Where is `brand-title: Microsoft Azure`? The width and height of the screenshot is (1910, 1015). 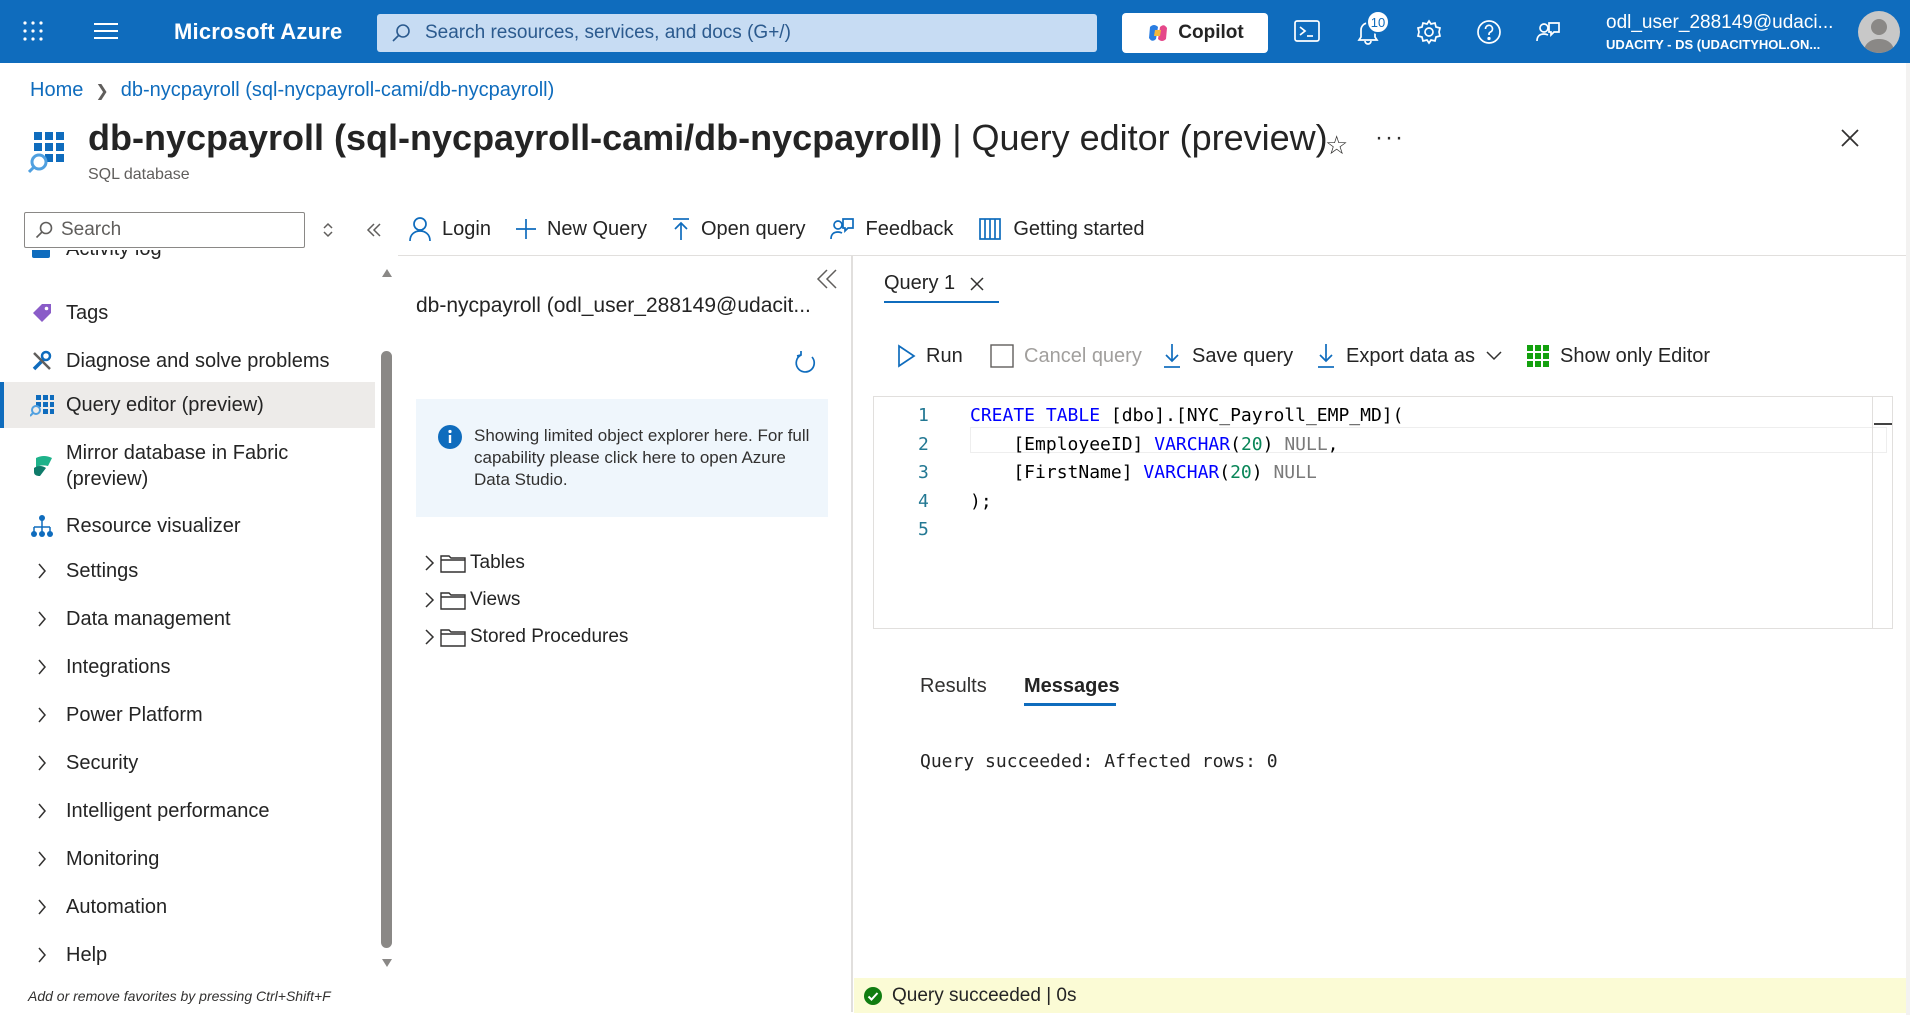
brand-title: Microsoft Azure is located at coordinates (258, 32).